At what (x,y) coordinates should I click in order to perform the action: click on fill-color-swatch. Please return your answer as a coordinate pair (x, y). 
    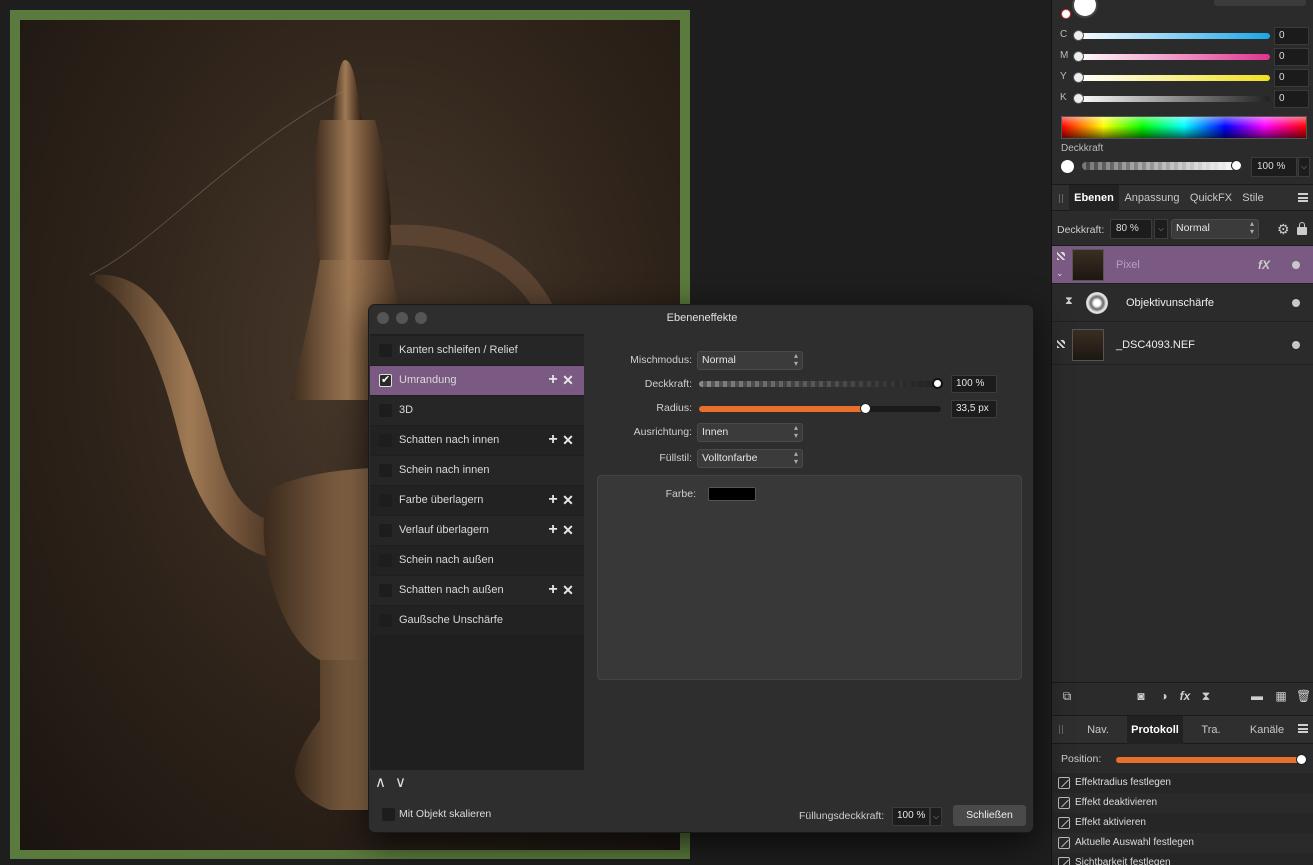
    Looking at the image, I should click on (1085, 9).